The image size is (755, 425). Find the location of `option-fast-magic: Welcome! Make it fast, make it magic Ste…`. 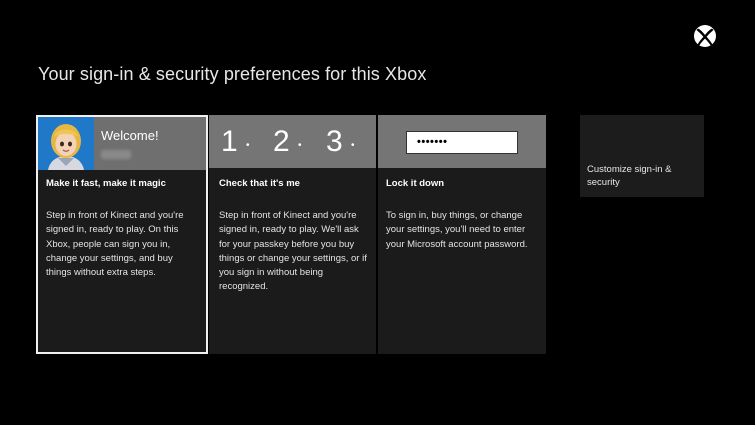

option-fast-magic: Welcome! Make it fast, make it magic Ste… is located at coordinates (122, 234).